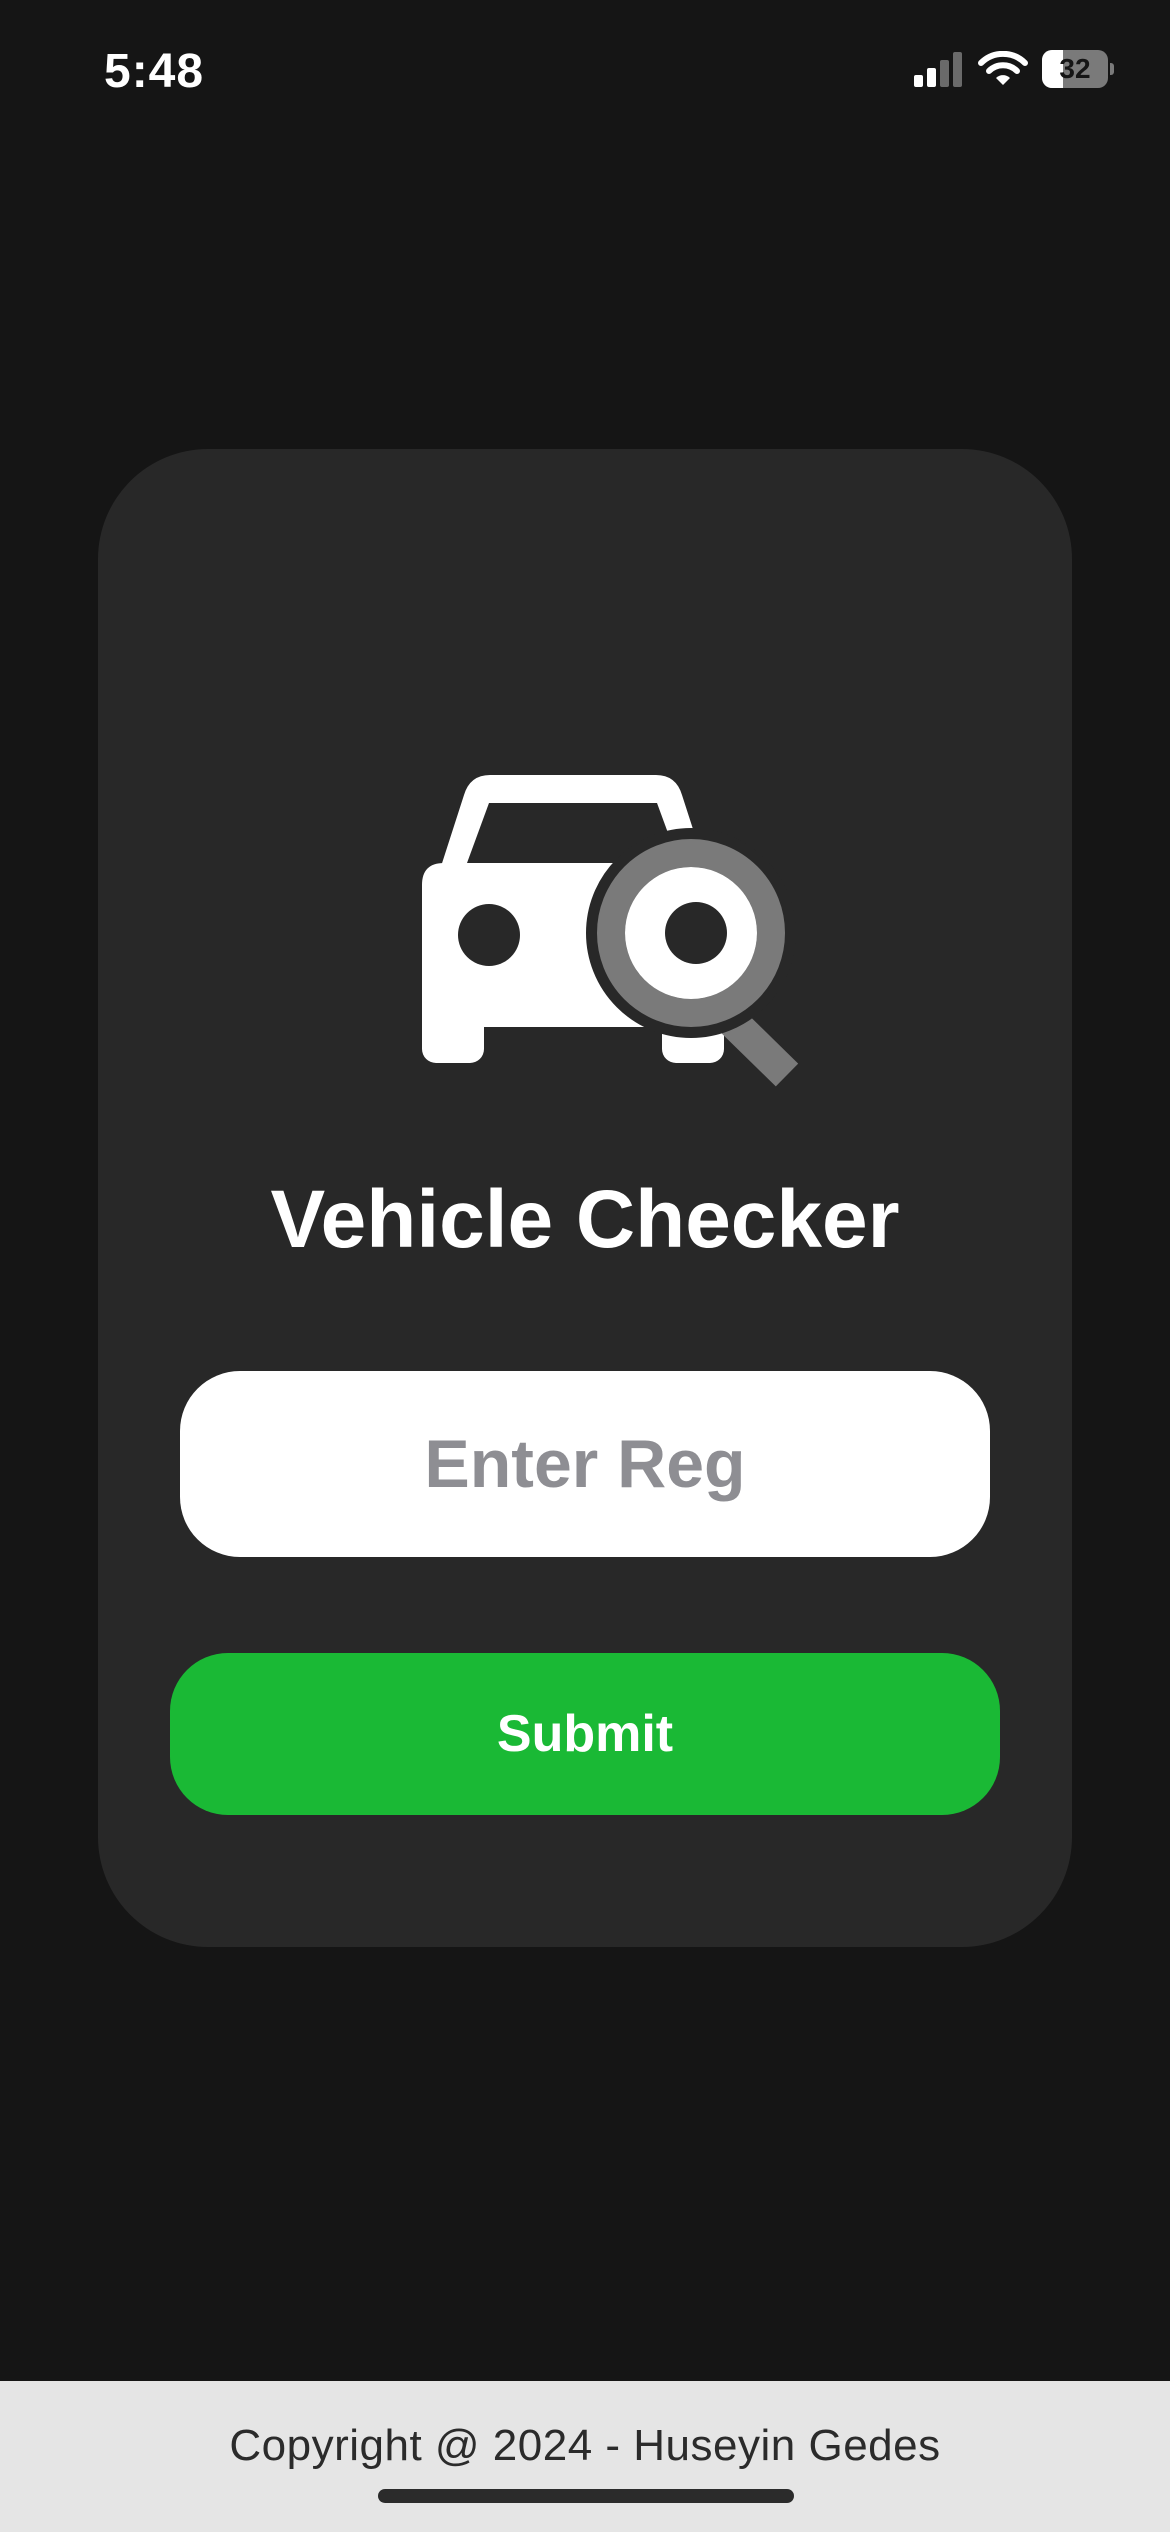 This screenshot has height=2532, width=1170. Describe the element at coordinates (585, 1219) in the screenshot. I see `app-title: Vehicle Checker` at that location.